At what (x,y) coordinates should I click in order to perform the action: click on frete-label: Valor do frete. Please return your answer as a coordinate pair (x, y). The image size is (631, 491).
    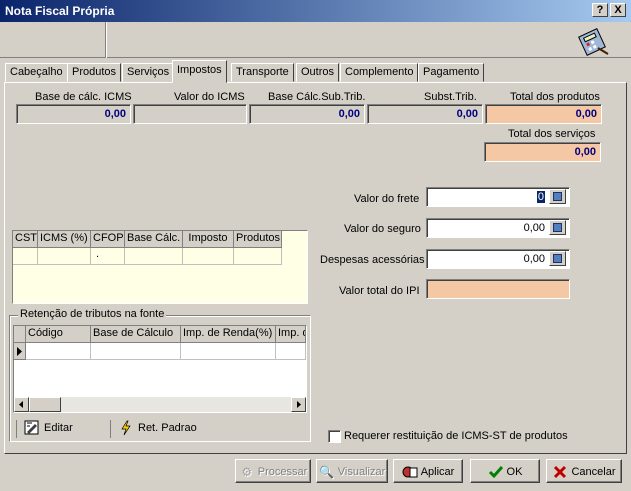
    Looking at the image, I should click on (387, 199).